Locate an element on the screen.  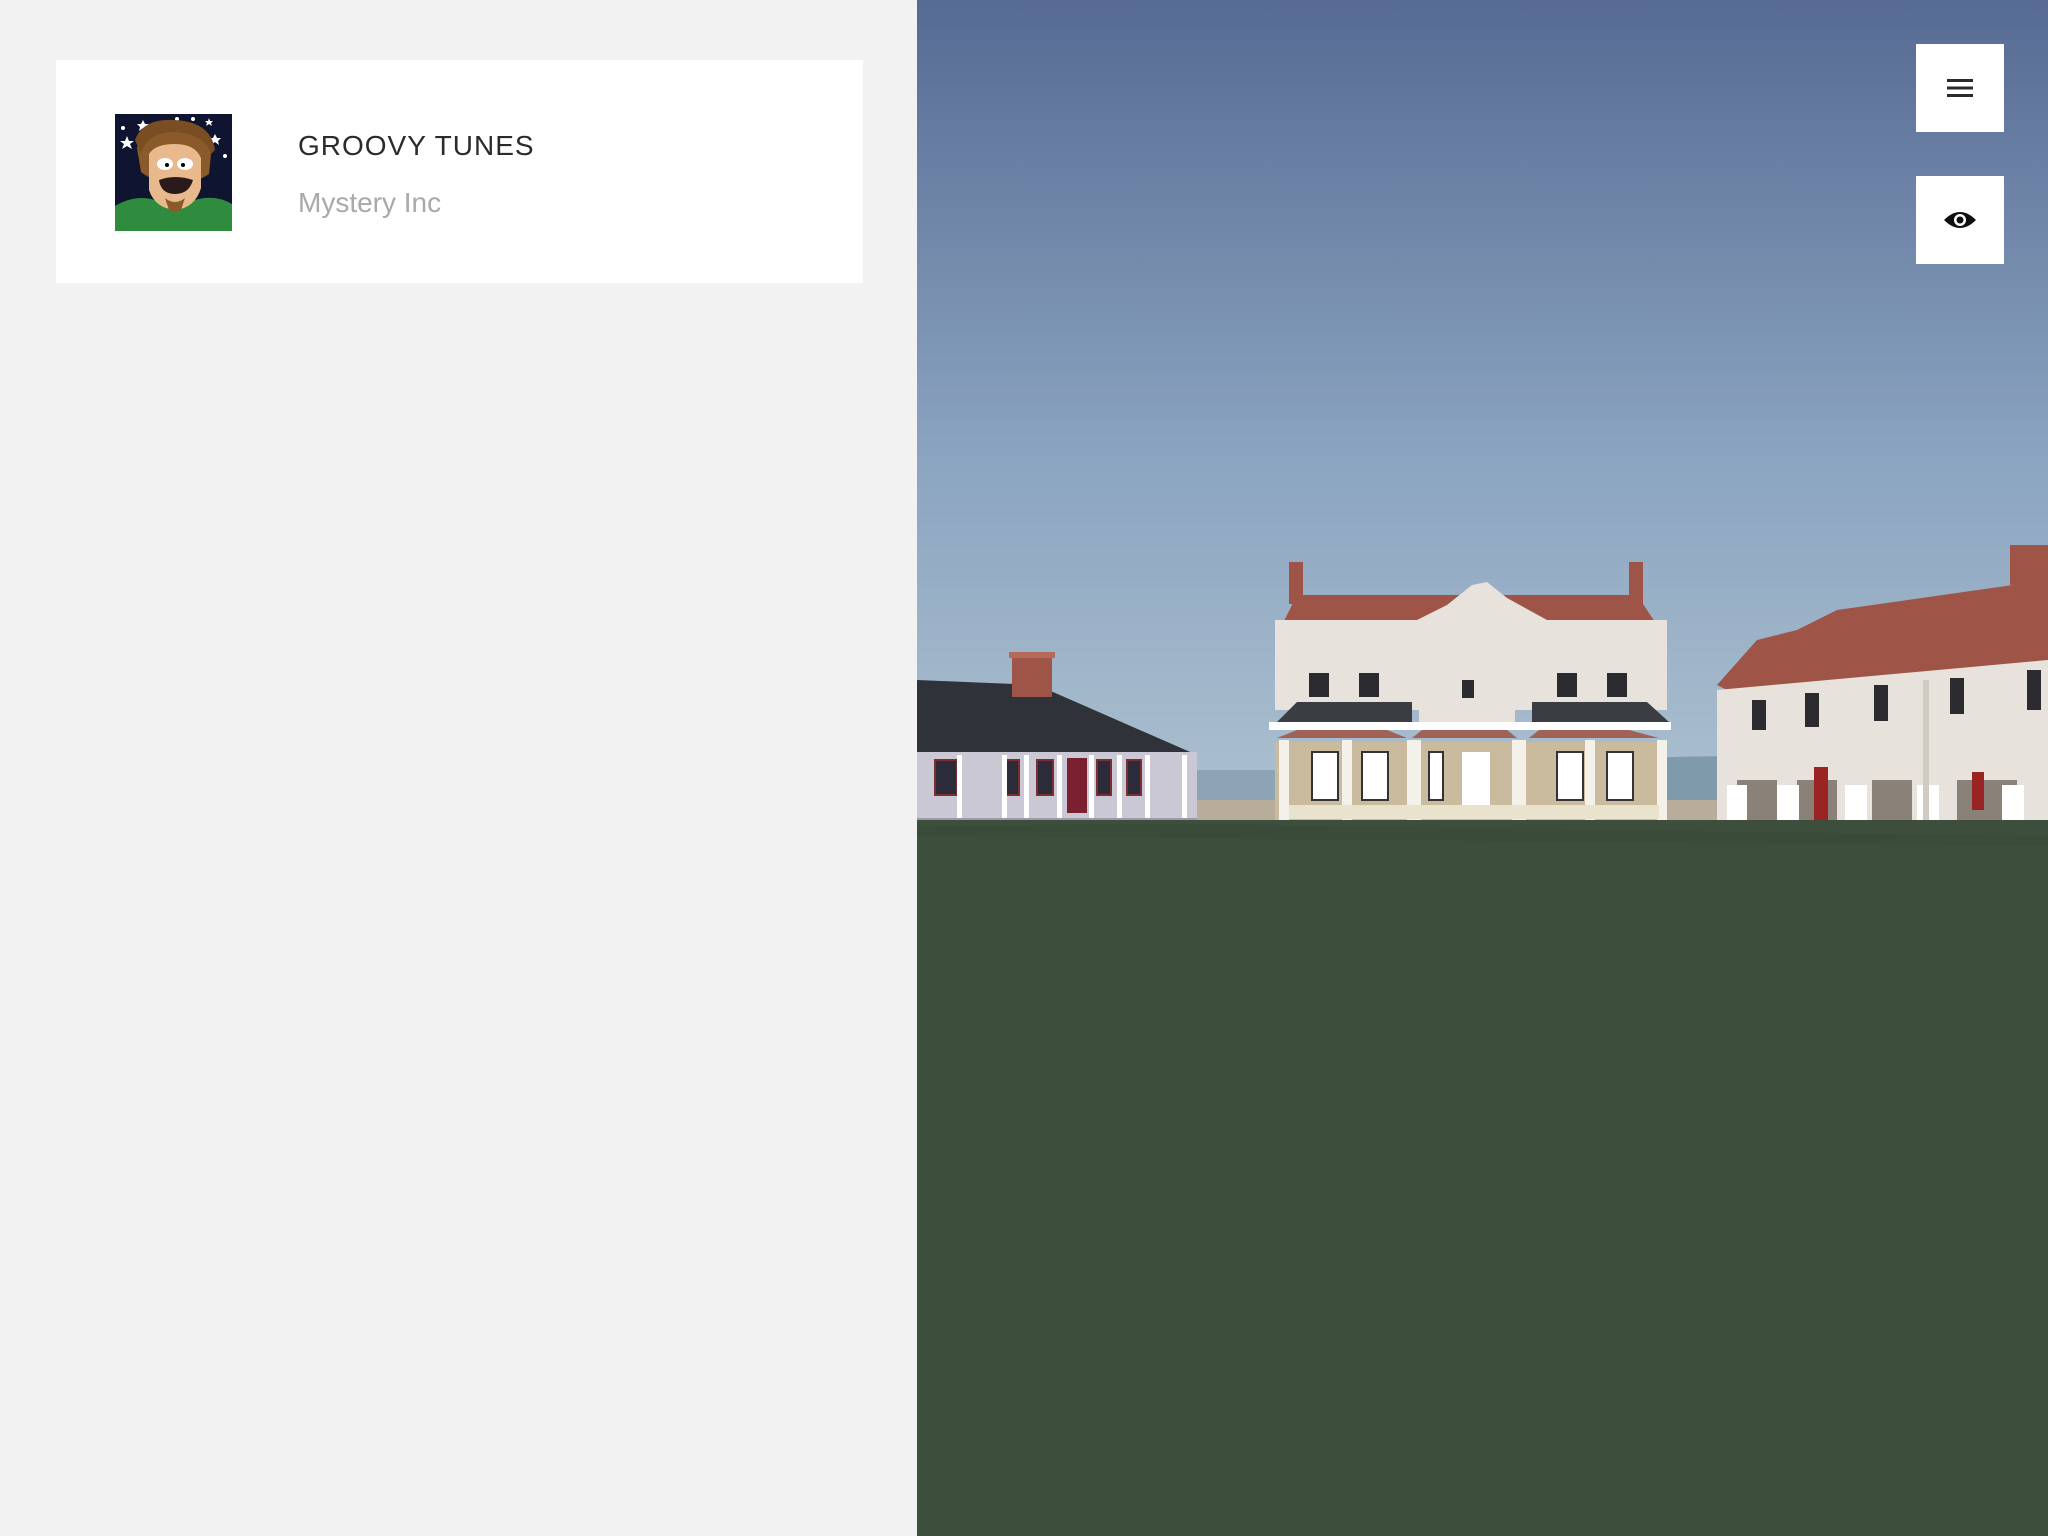
menu-button is located at coordinates (1960, 88).